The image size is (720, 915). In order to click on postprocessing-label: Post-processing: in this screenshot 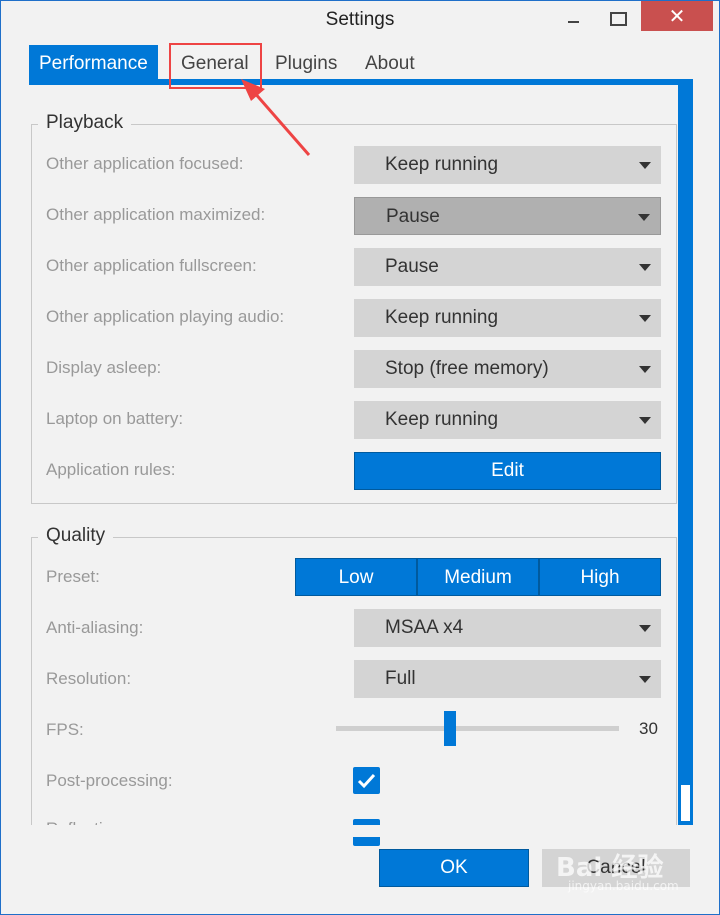, I will do `click(109, 780)`.